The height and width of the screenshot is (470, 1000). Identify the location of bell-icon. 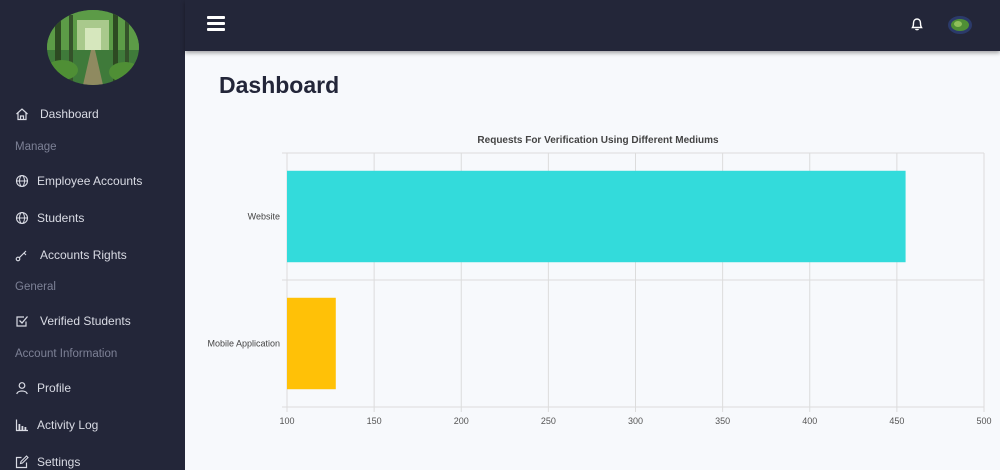
(917, 24).